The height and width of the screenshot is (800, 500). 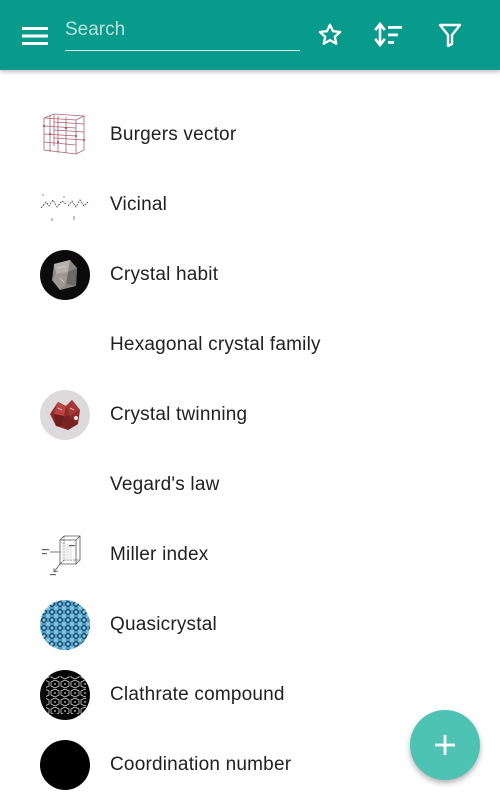 I want to click on list-item-label: Crystal habit, so click(x=164, y=274).